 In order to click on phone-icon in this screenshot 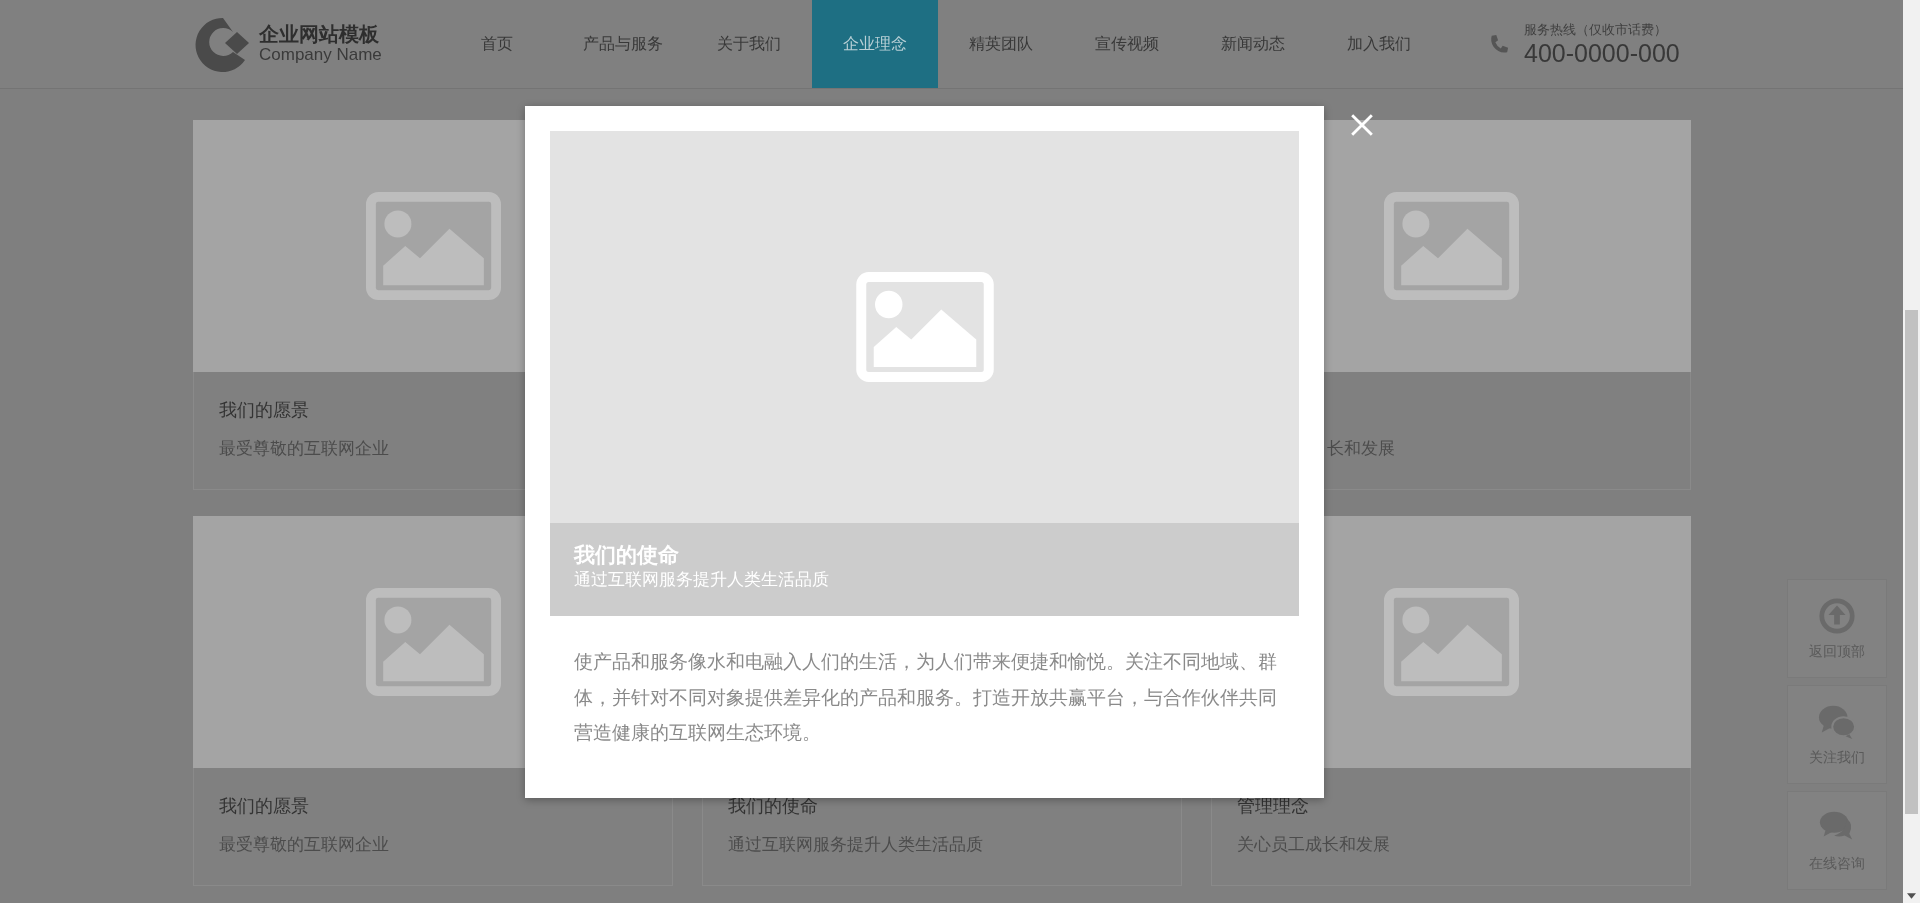, I will do `click(1499, 44)`.